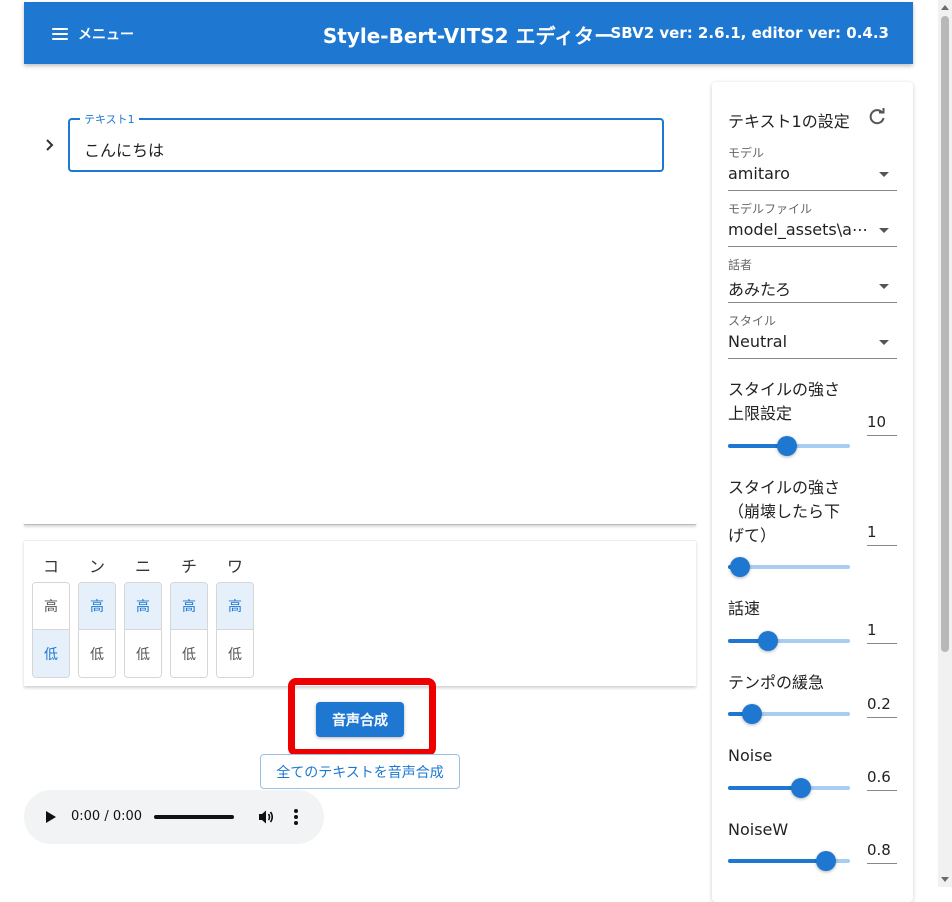 The height and width of the screenshot is (902, 952). What do you see at coordinates (96, 566) in the screenshot?
I see `mora-char: ン` at bounding box center [96, 566].